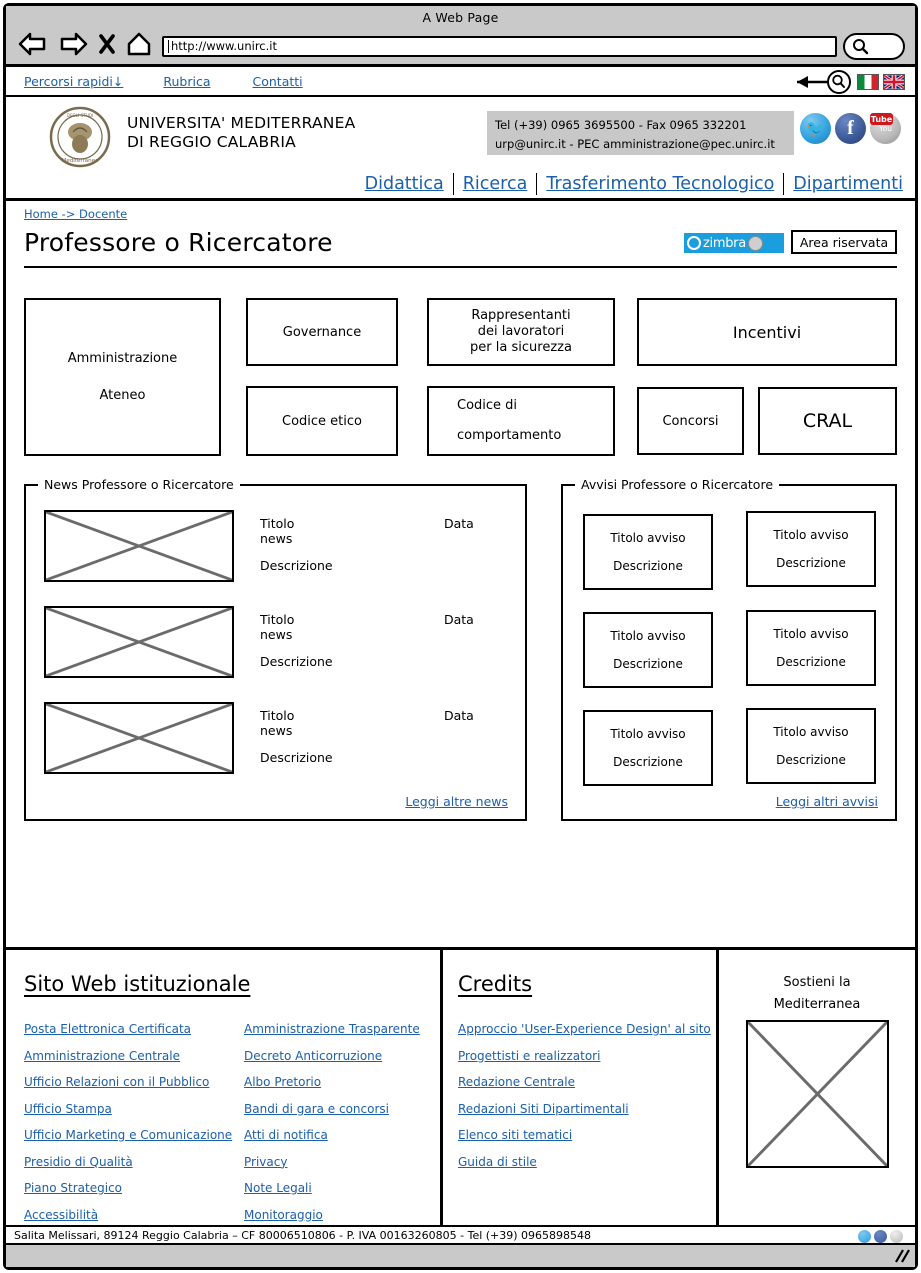  I want to click on footer-link-progettisti-realizzatori: Progettisti e realizzatori, so click(585, 1056).